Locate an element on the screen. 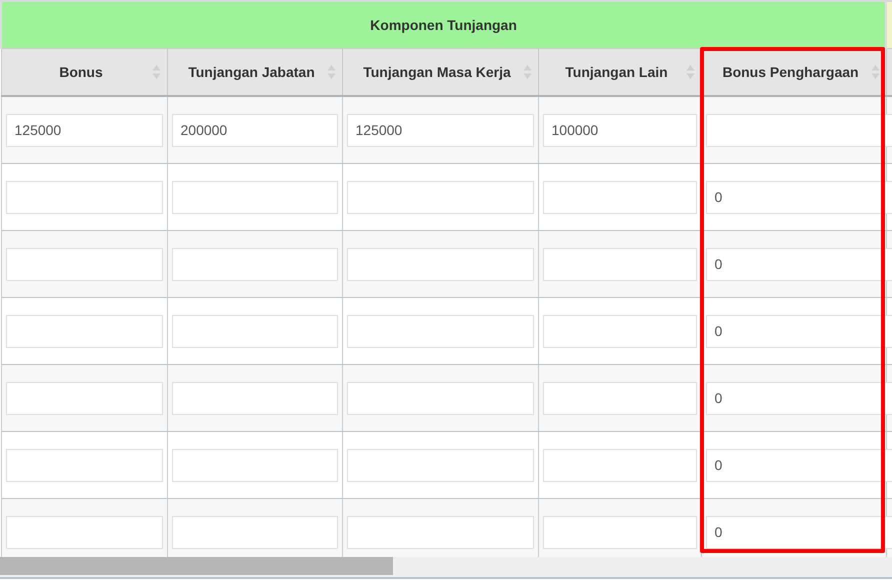 The image size is (892, 582). scrollbar is located at coordinates (446, 568).